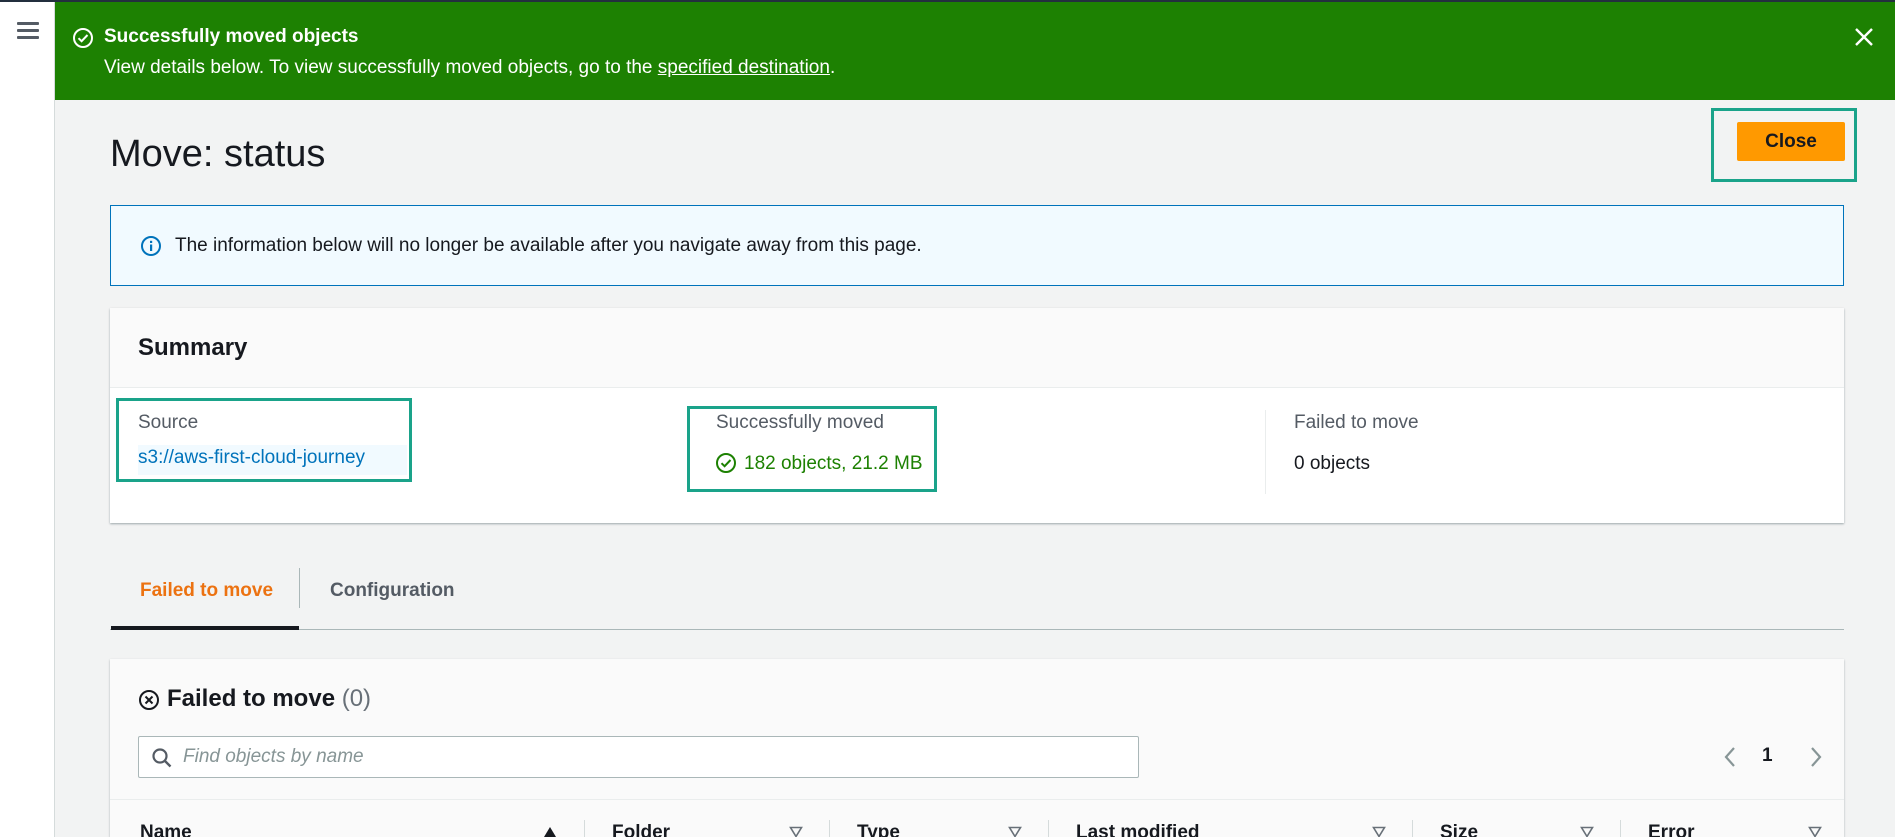 This screenshot has width=1895, height=837. Describe the element at coordinates (205, 628) in the screenshot. I see `active-tab-indicator` at that location.